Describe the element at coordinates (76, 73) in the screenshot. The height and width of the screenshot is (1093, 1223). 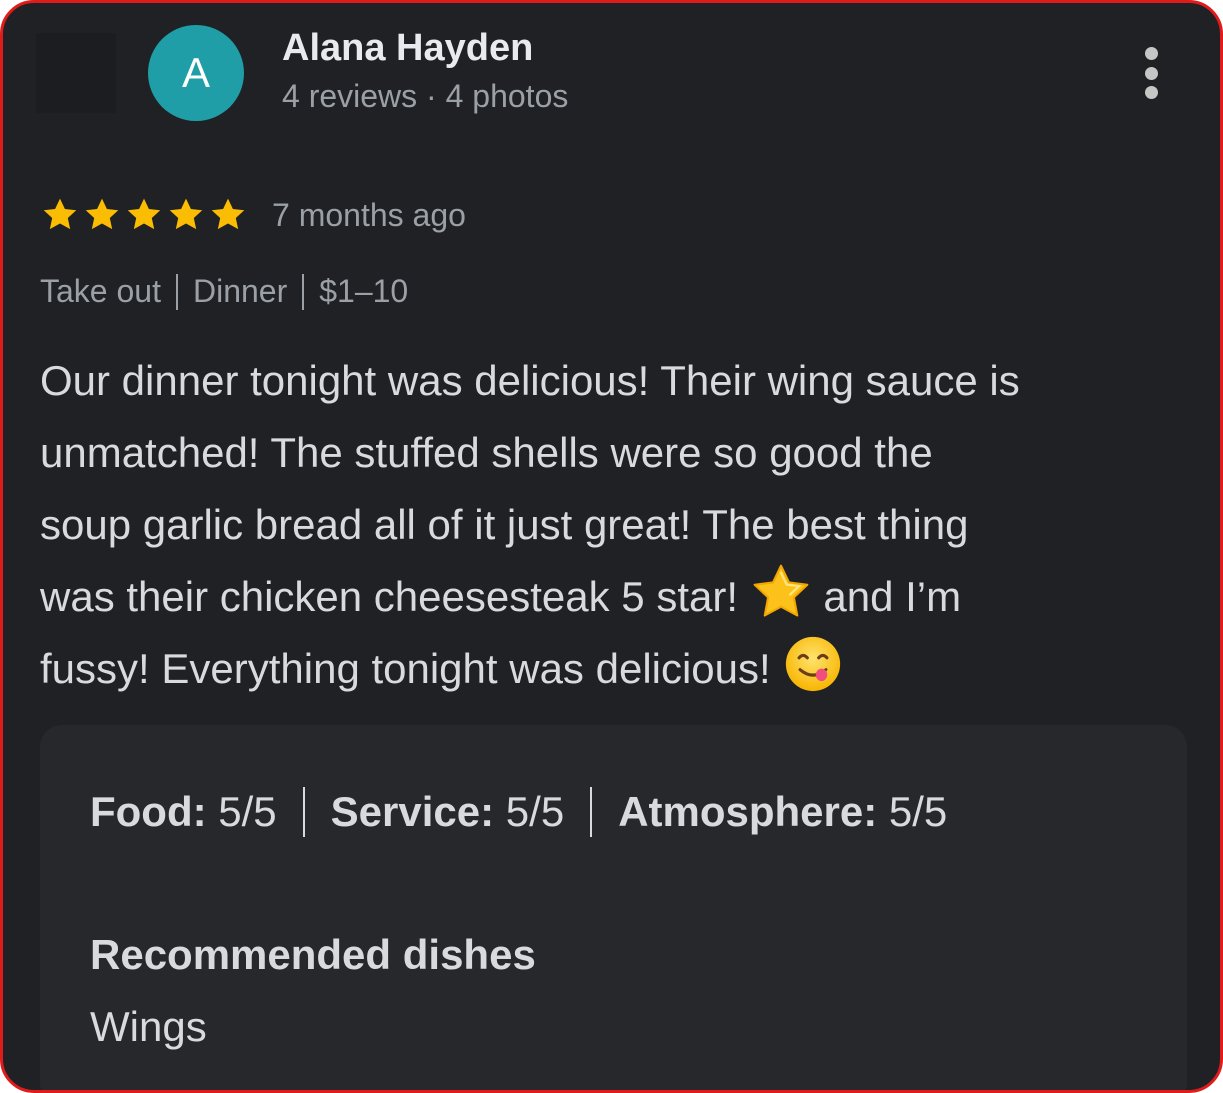
I see `thumbnail-placeholder` at that location.